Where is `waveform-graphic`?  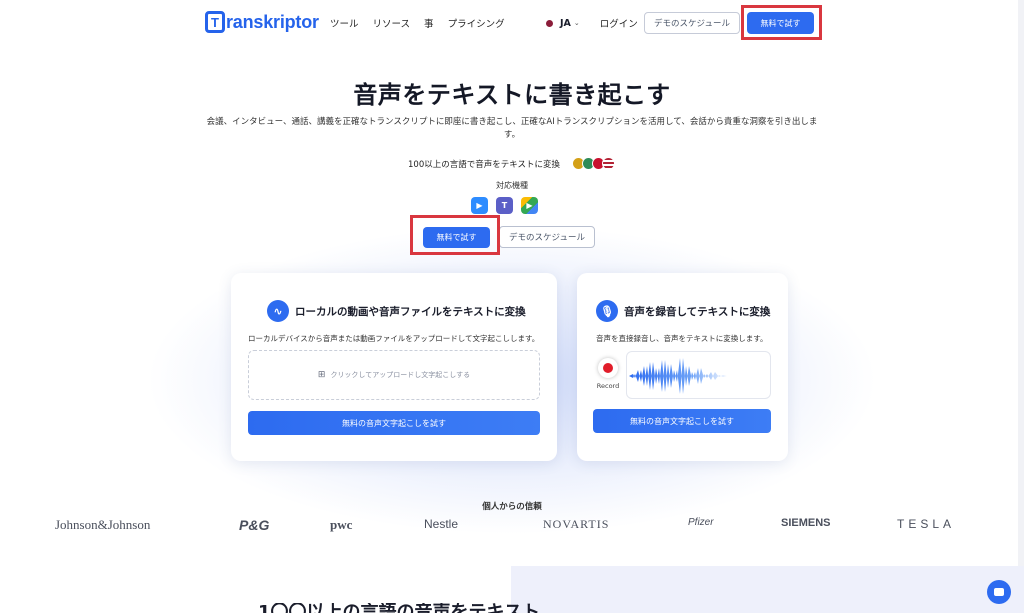 waveform-graphic is located at coordinates (680, 376).